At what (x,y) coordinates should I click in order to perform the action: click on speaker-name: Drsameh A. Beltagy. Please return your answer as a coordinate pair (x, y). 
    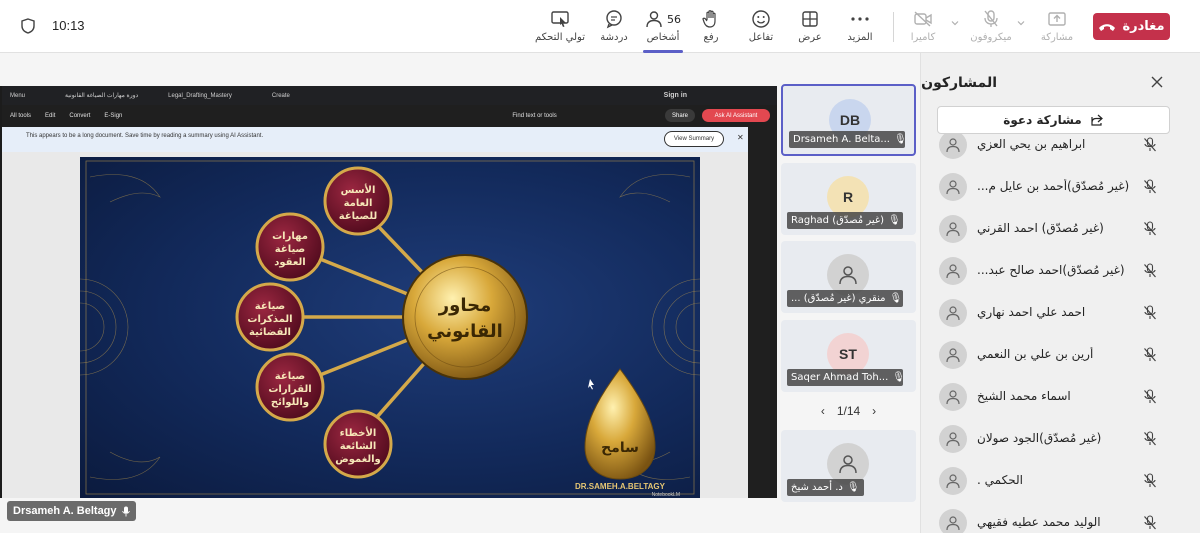
    Looking at the image, I should click on (65, 511).